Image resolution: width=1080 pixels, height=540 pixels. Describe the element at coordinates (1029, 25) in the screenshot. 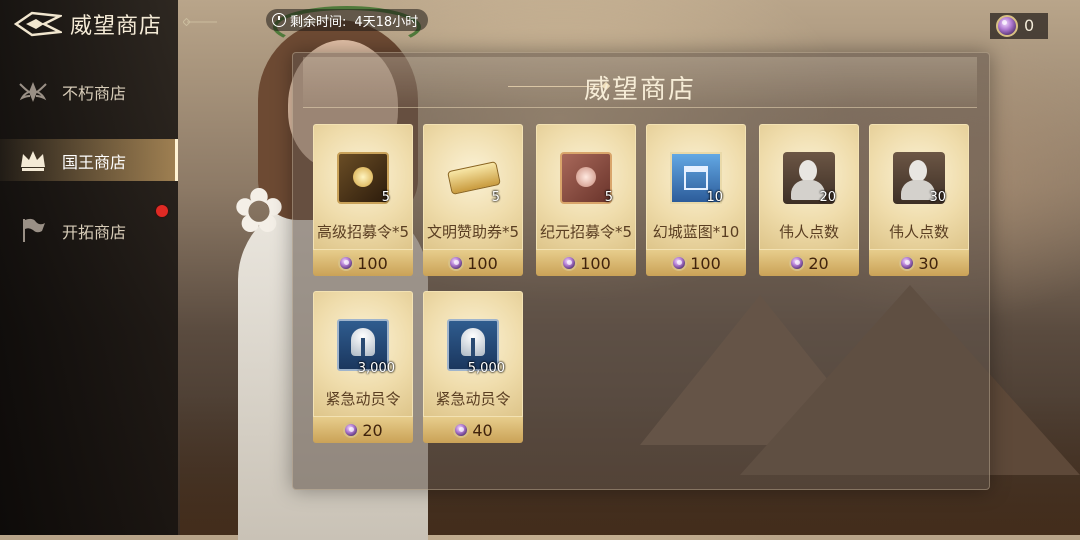

I see `currency-amount: 0` at that location.